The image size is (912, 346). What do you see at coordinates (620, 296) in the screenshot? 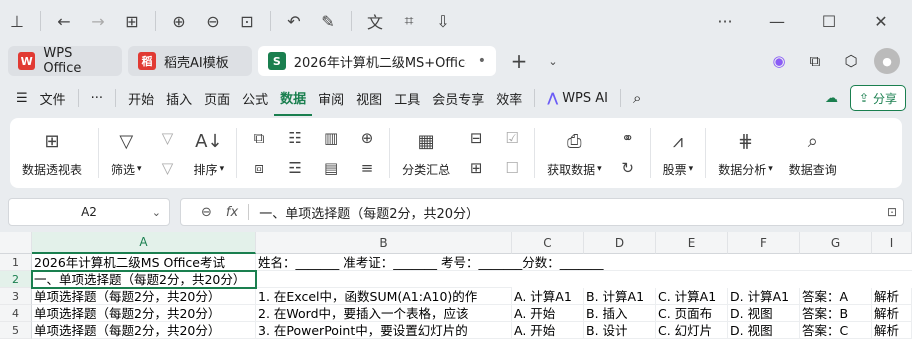
I see `cell-d3: B. 计算A1` at bounding box center [620, 296].